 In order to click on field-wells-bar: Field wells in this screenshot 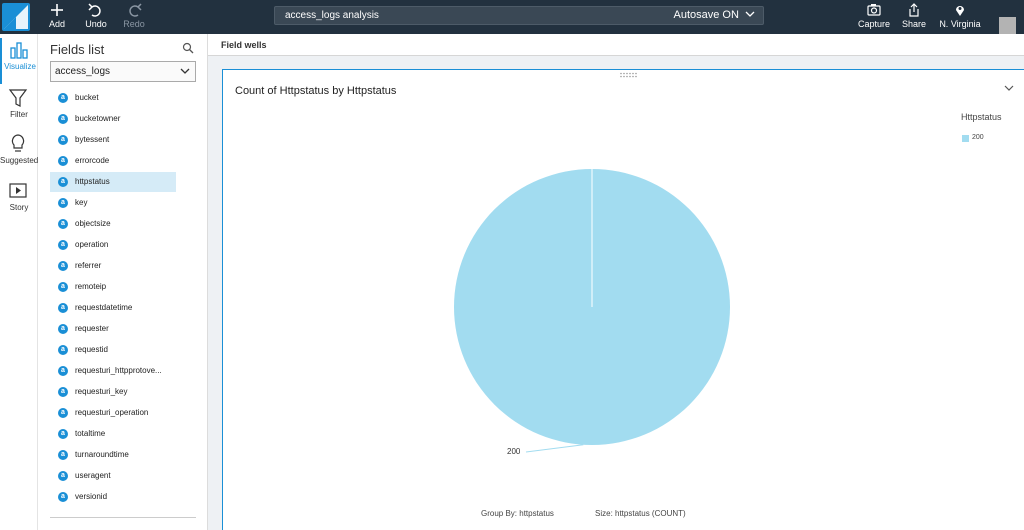, I will do `click(616, 45)`.